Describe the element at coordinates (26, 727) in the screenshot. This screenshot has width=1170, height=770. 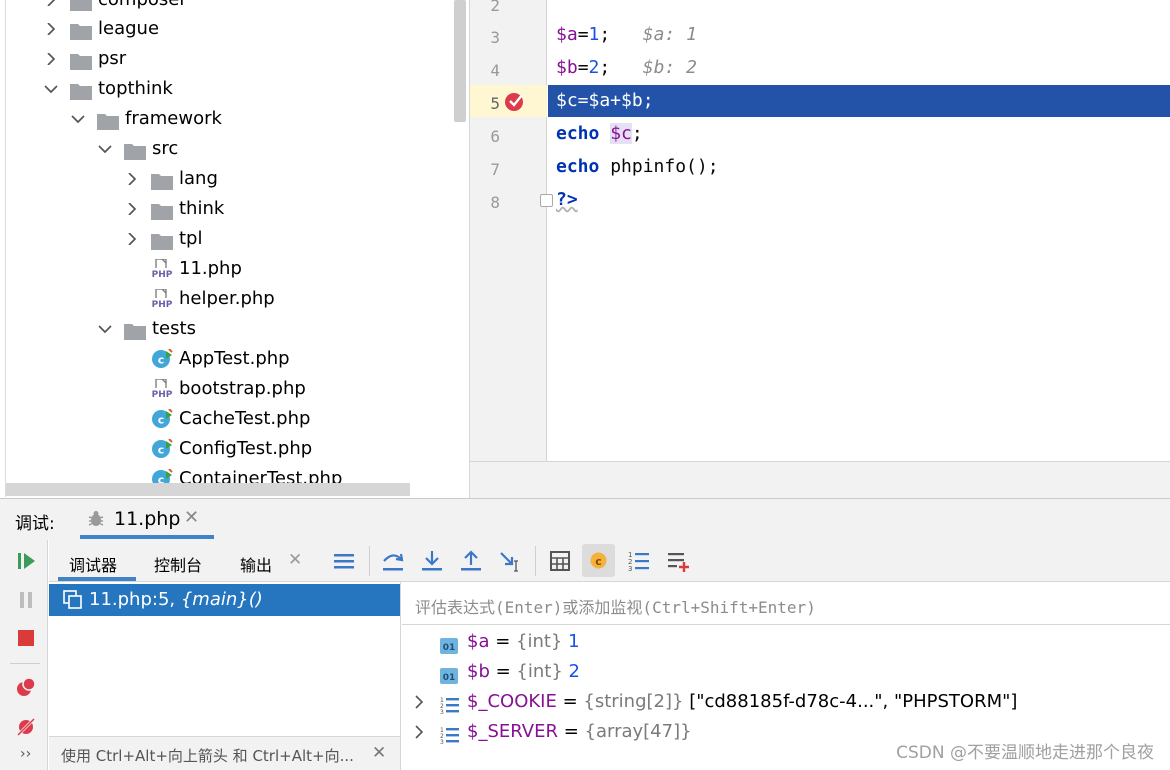
I see `mute-breakpoints-icon` at that location.